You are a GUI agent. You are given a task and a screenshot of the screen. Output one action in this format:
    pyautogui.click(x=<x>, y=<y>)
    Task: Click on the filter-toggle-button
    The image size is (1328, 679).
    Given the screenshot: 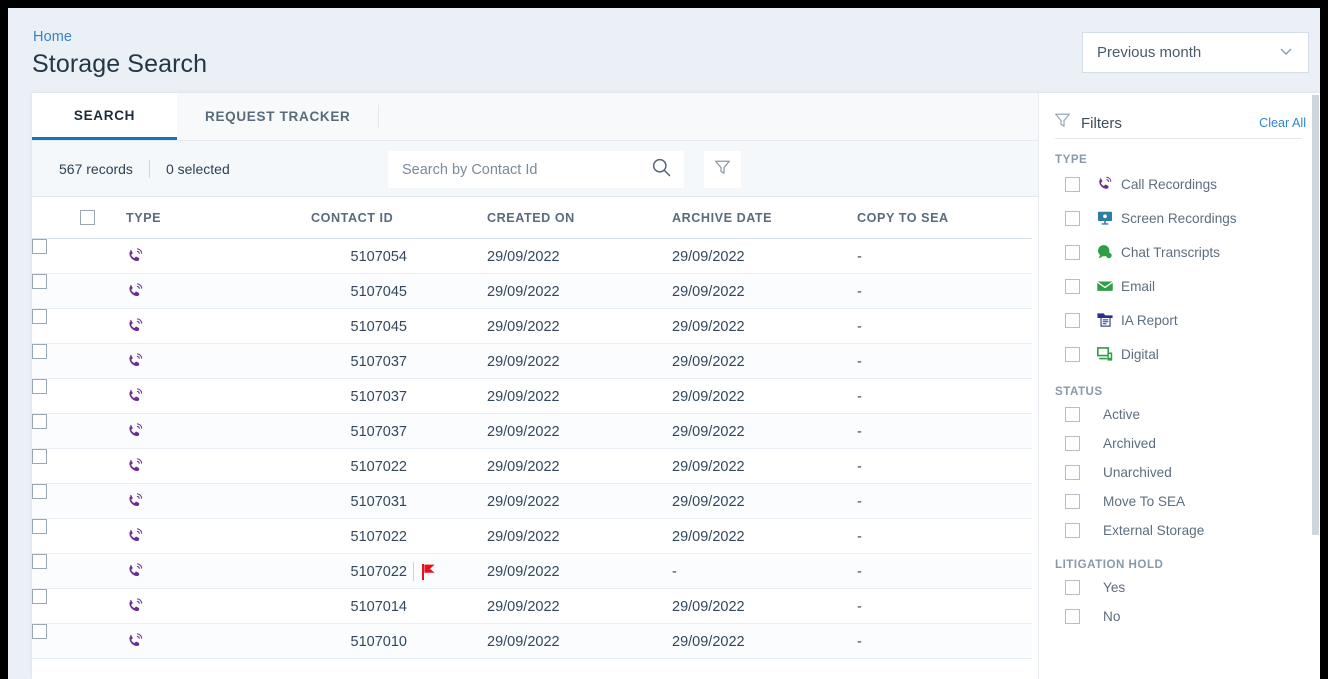 What is the action you would take?
    pyautogui.click(x=722, y=169)
    